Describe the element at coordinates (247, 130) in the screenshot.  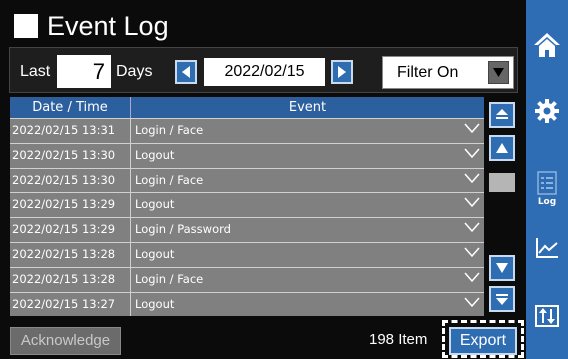
I see `table-row: 2022/02/15 13:31 Login / Face` at that location.